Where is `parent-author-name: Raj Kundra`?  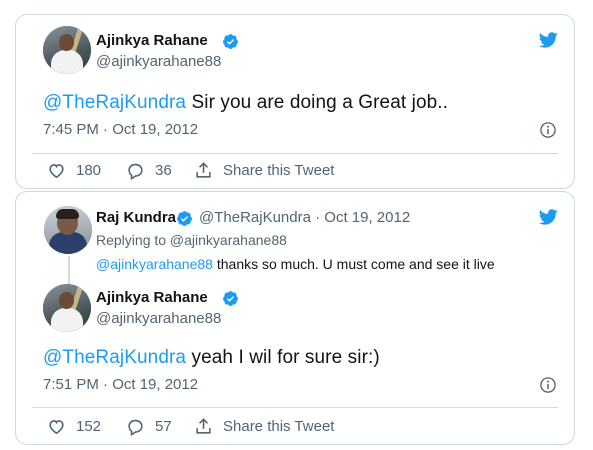 parent-author-name: Raj Kundra is located at coordinates (136, 217).